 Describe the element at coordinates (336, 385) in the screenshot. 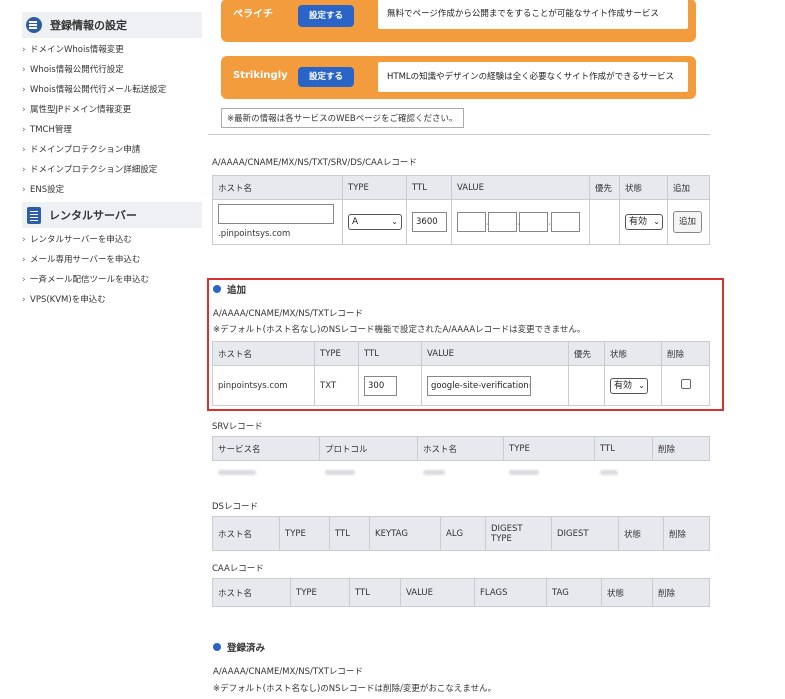

I see `type-cell: TXT` at that location.